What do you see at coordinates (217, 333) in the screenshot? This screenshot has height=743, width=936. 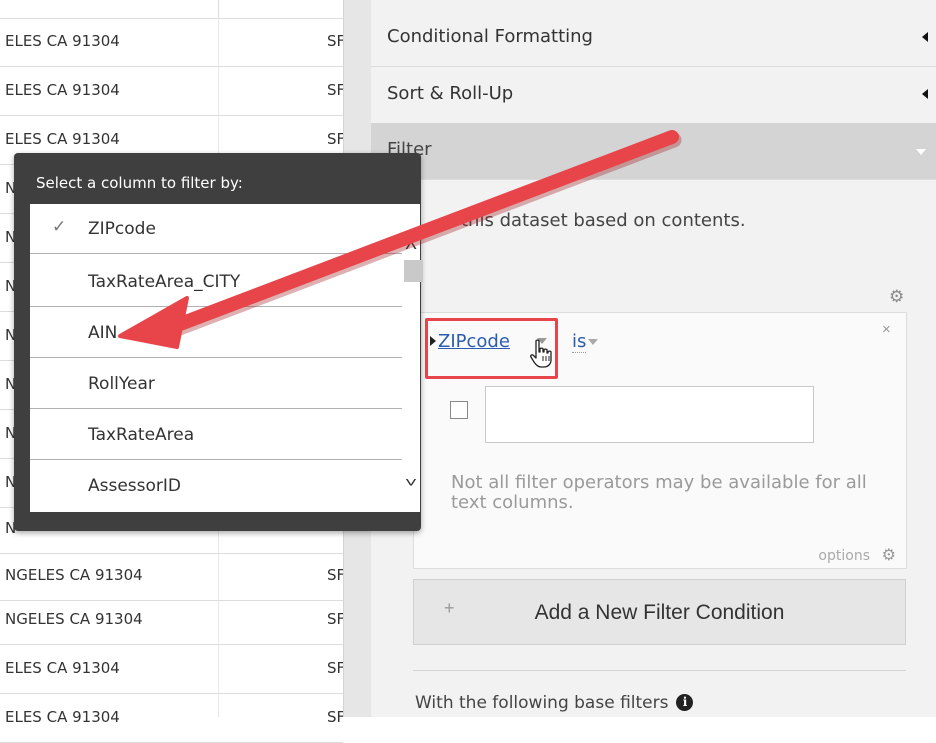 I see `column-option-ain: AIN` at bounding box center [217, 333].